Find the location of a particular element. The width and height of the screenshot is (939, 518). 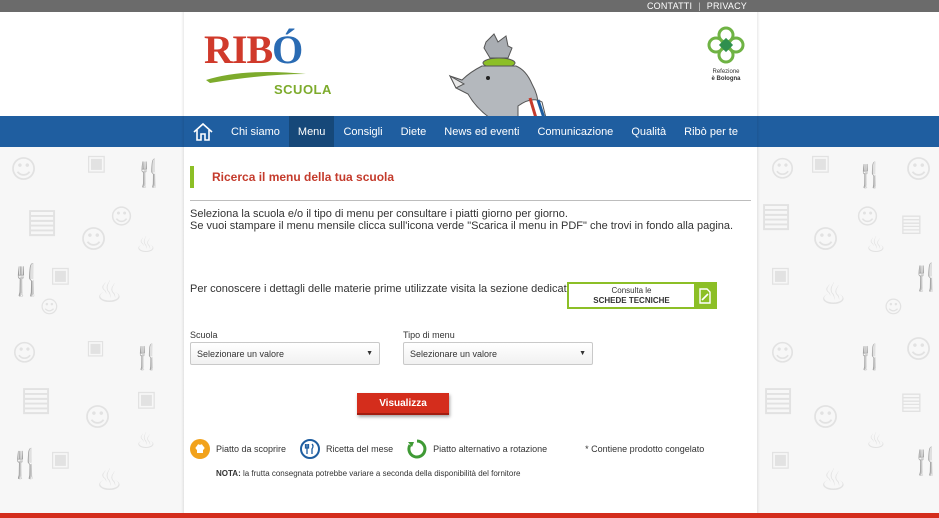

legend-item-piatto-da-scoprire: Piatto da scoprire is located at coordinates (238, 449).